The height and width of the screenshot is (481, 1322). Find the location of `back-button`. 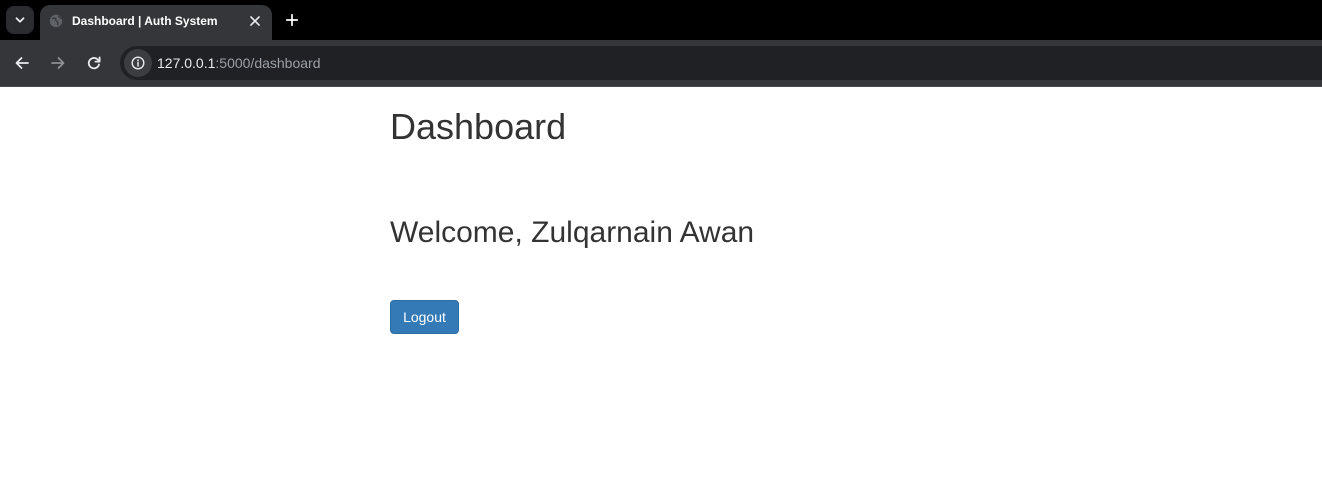

back-button is located at coordinates (22, 63).